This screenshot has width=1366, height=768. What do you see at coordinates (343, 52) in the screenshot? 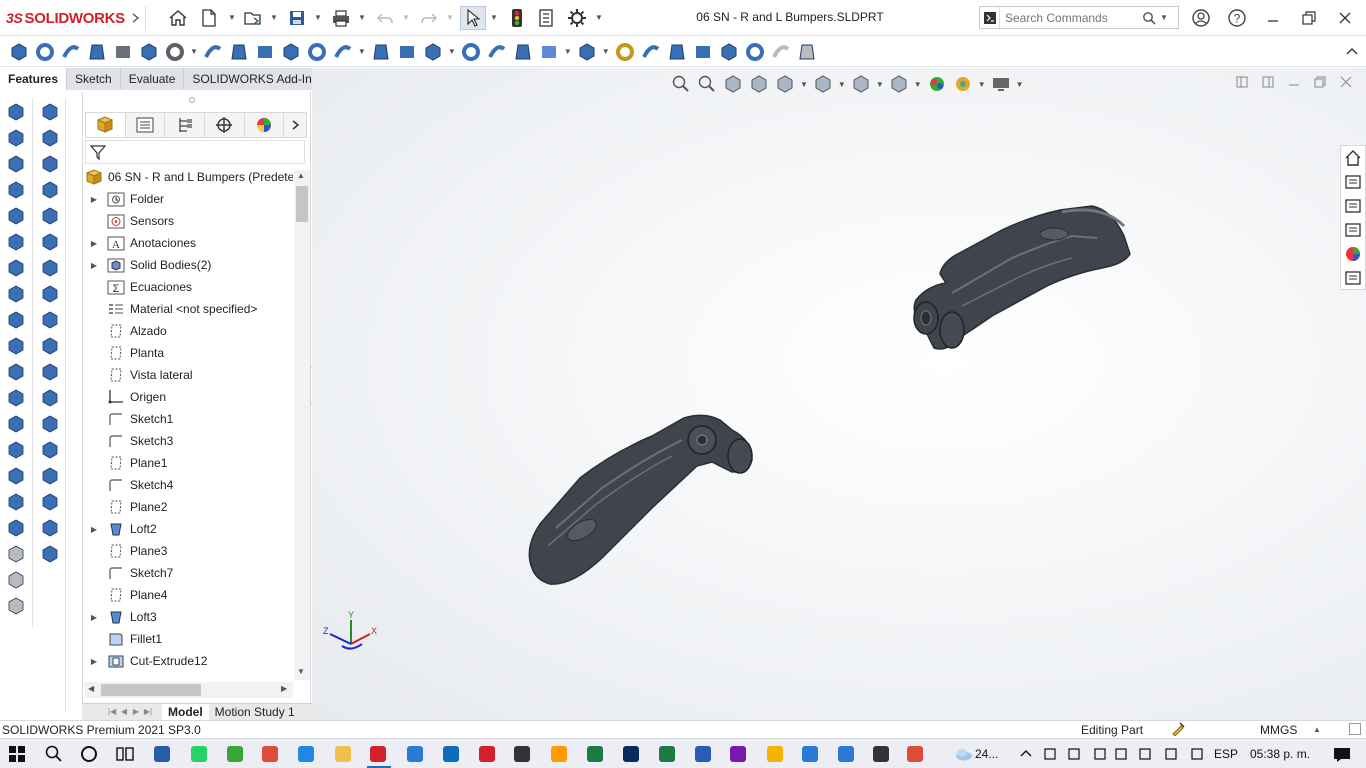
I see `linear-pattern-icon` at bounding box center [343, 52].